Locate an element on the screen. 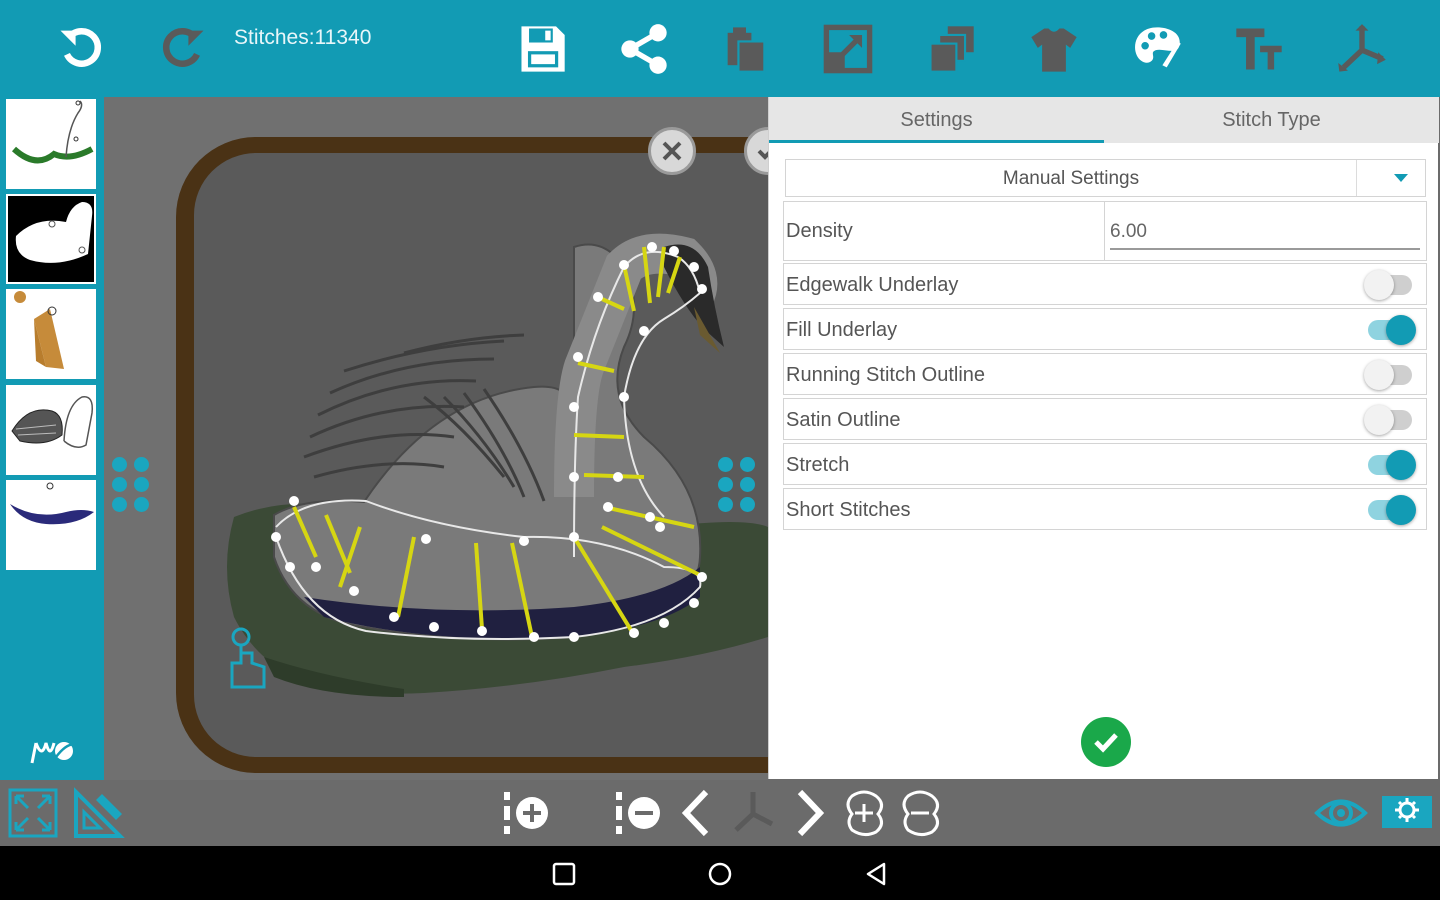 This screenshot has width=1440, height=900. paste-icon is located at coordinates (746, 49).